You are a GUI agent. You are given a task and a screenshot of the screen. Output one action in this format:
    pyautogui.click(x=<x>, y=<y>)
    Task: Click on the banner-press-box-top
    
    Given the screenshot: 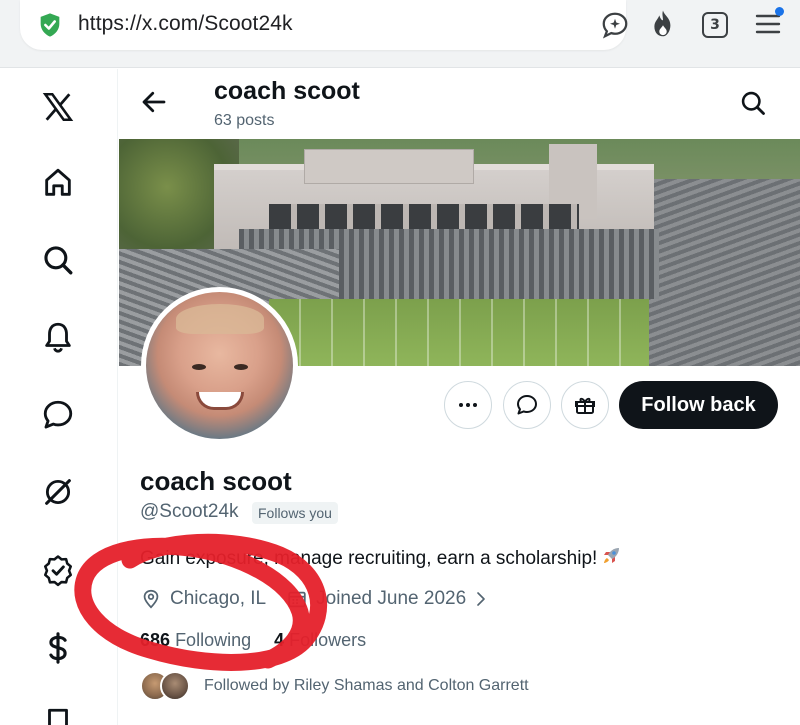 What is the action you would take?
    pyautogui.click(x=389, y=166)
    